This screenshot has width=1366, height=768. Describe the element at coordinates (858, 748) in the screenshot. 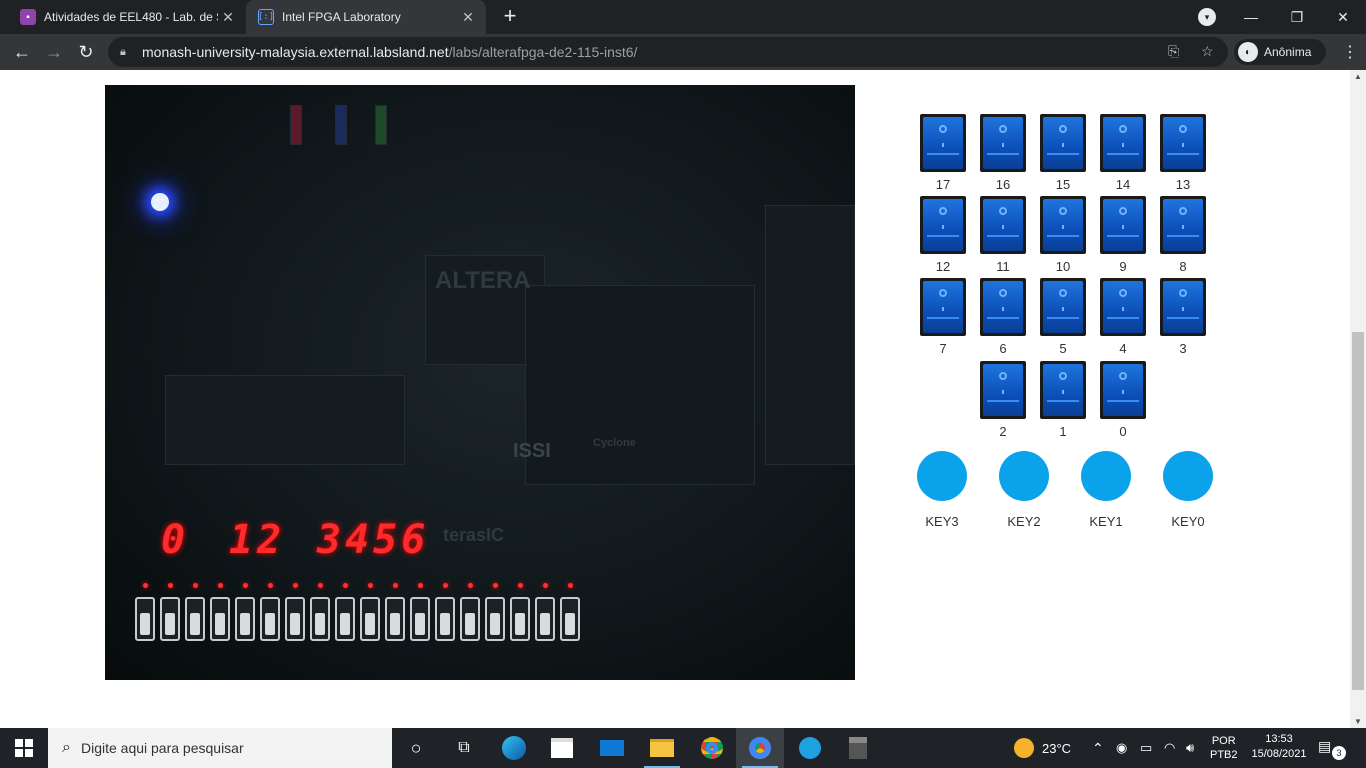

I see `calculator-icon` at that location.